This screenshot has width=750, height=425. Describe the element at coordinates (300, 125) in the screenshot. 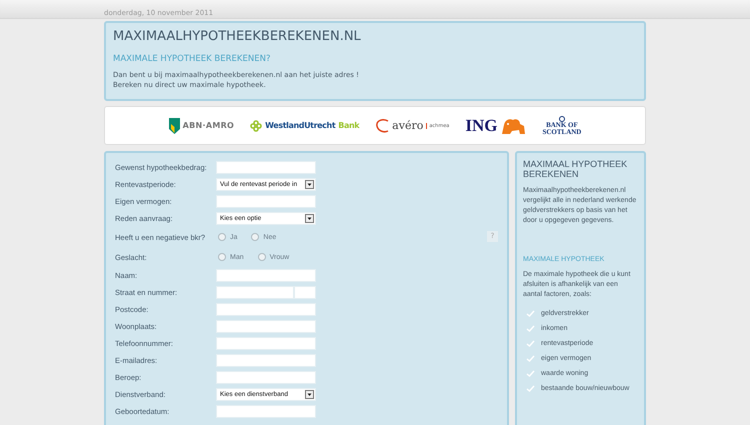

I see `logo-text: WestlandUtrecht` at that location.